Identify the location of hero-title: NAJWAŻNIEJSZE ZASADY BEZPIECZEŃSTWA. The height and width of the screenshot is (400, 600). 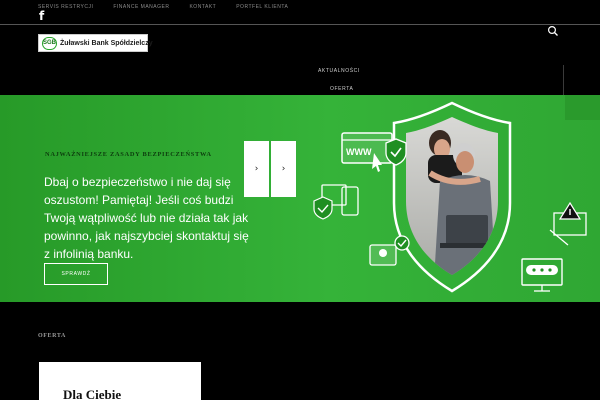
(128, 154).